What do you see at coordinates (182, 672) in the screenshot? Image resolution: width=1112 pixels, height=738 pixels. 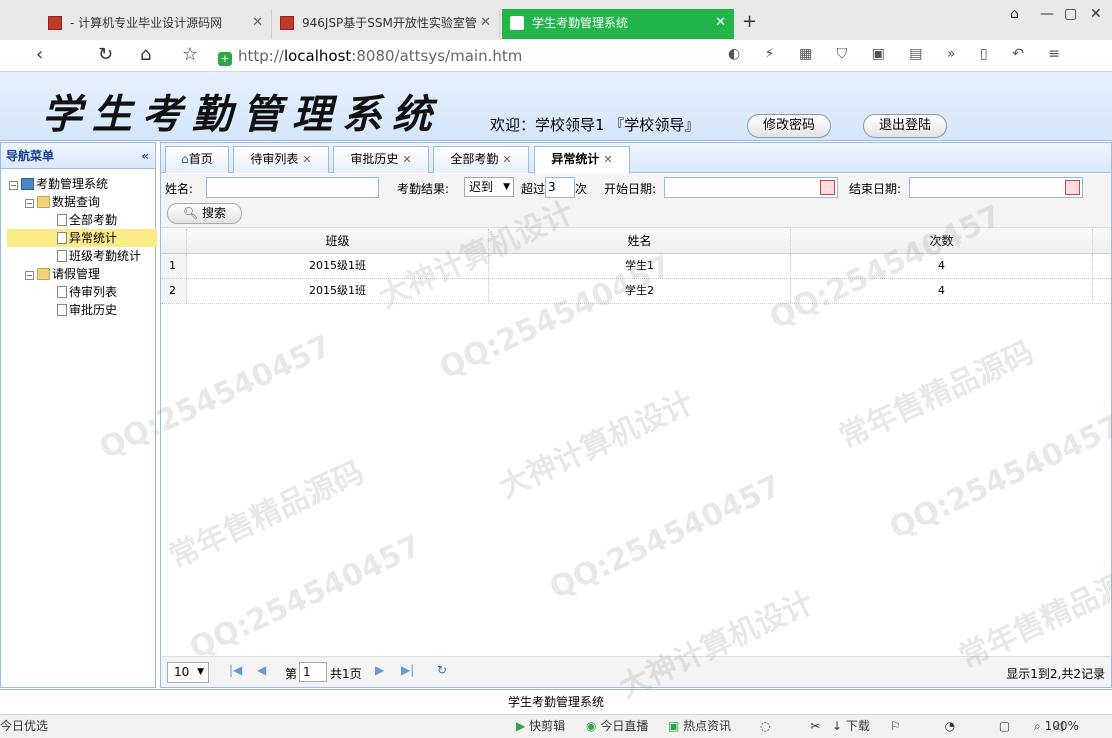 I see `page-size-value: 10` at bounding box center [182, 672].